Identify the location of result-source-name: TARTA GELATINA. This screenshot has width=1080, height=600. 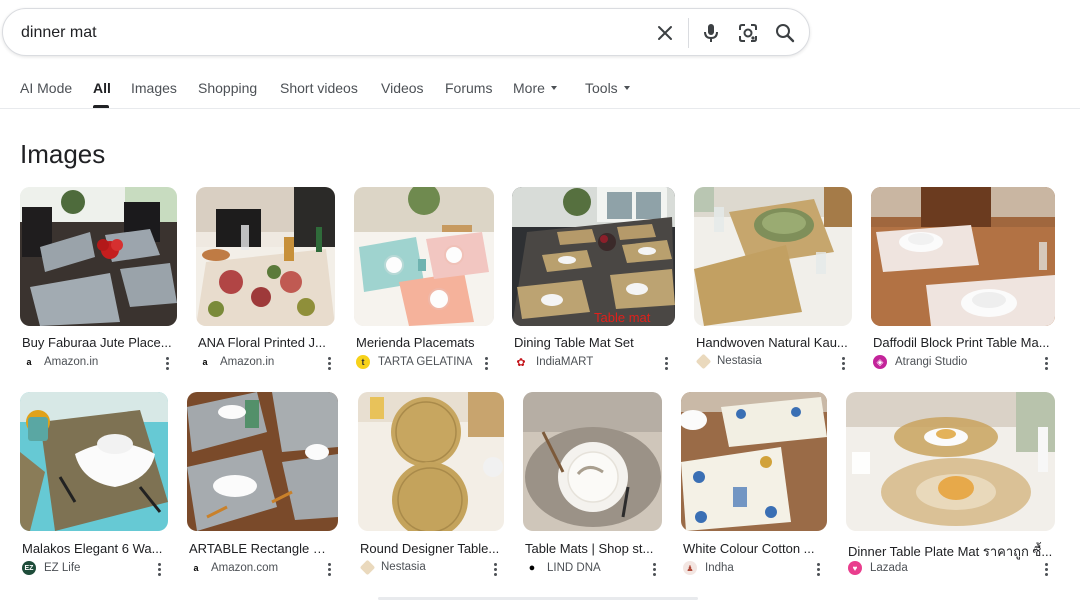
(425, 362).